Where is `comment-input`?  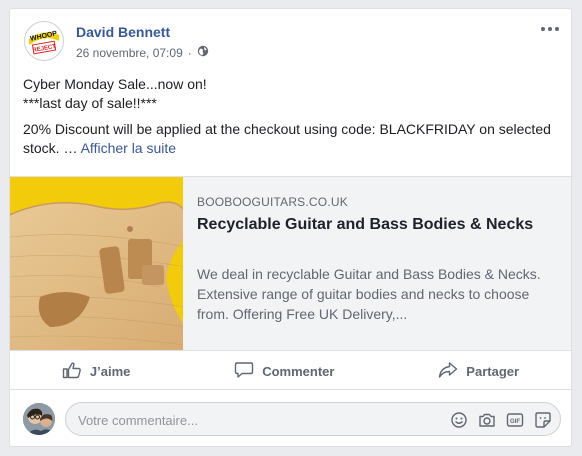
comment-input is located at coordinates (248, 420).